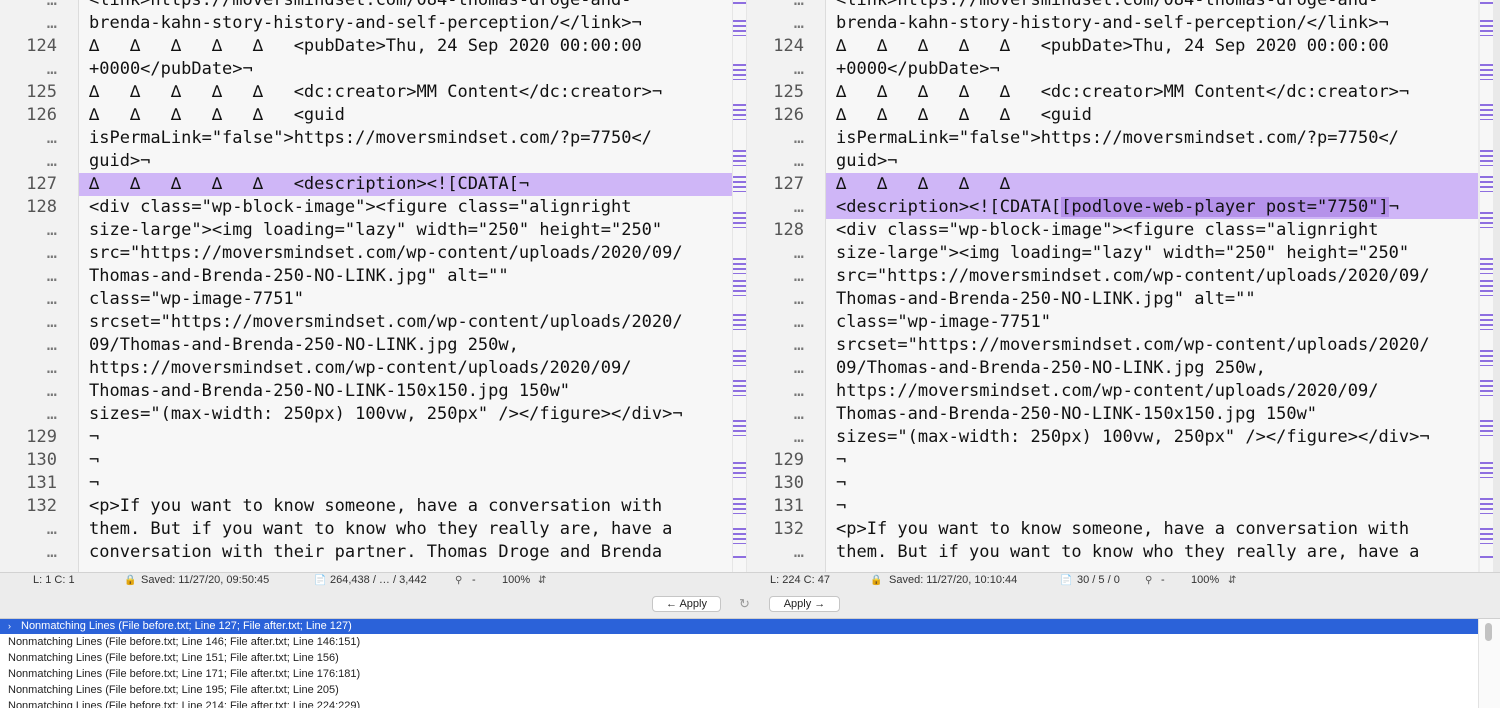 The width and height of the screenshot is (1500, 708). Describe the element at coordinates (1488, 632) in the screenshot. I see `scroll-thumb` at that location.